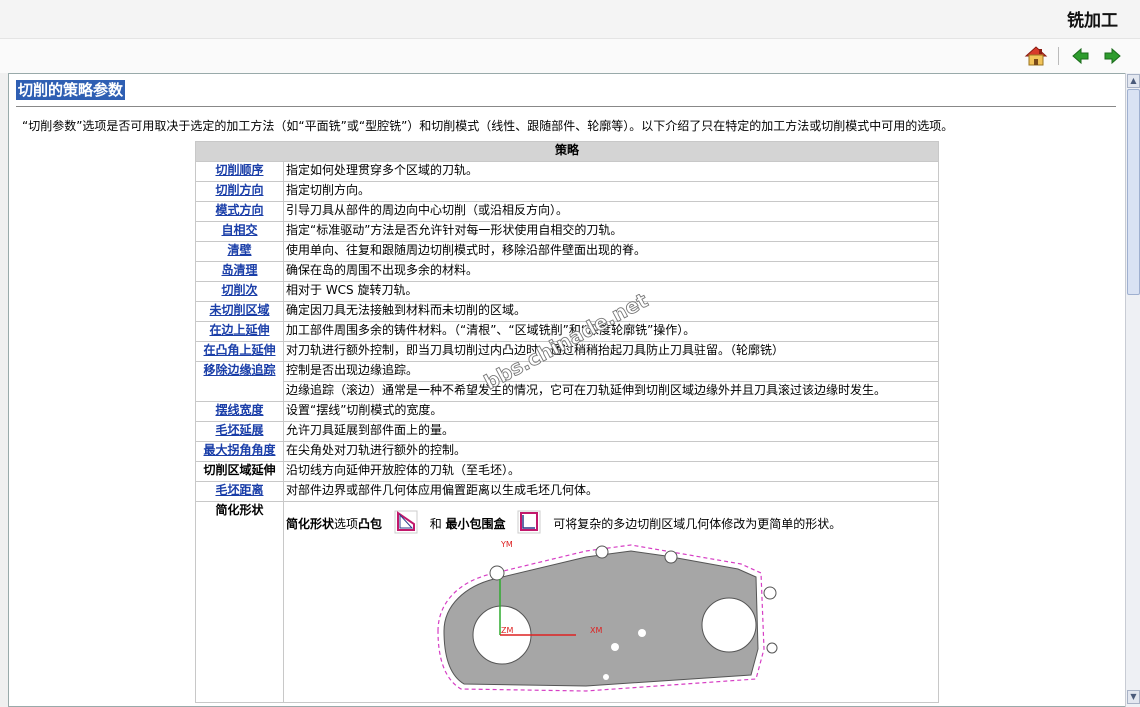 Image resolution: width=1140 pixels, height=707 pixels. Describe the element at coordinates (697, 524) in the screenshot. I see `text-fragment: 可将复杂的多边切削区域几何体修改为更简单的形状。` at that location.